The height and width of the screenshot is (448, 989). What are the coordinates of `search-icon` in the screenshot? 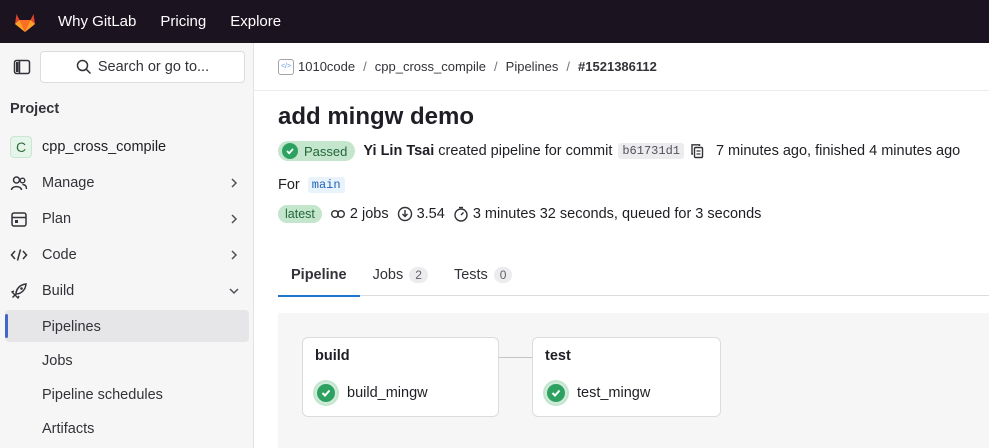 It's located at (83, 67).